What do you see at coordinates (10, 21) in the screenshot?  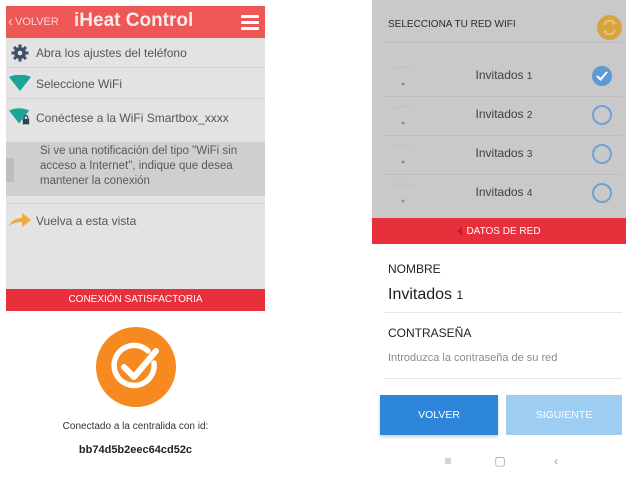 I see `chevron-left-icon: ‹` at bounding box center [10, 21].